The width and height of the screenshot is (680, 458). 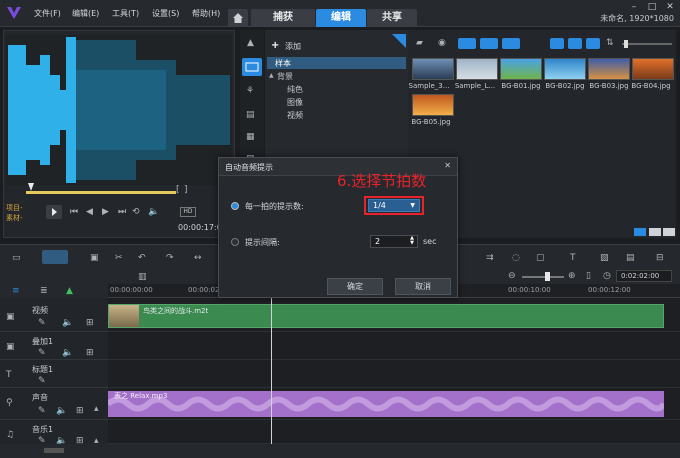 What do you see at coordinates (489, 43) in the screenshot?
I see `show-photo-button` at bounding box center [489, 43].